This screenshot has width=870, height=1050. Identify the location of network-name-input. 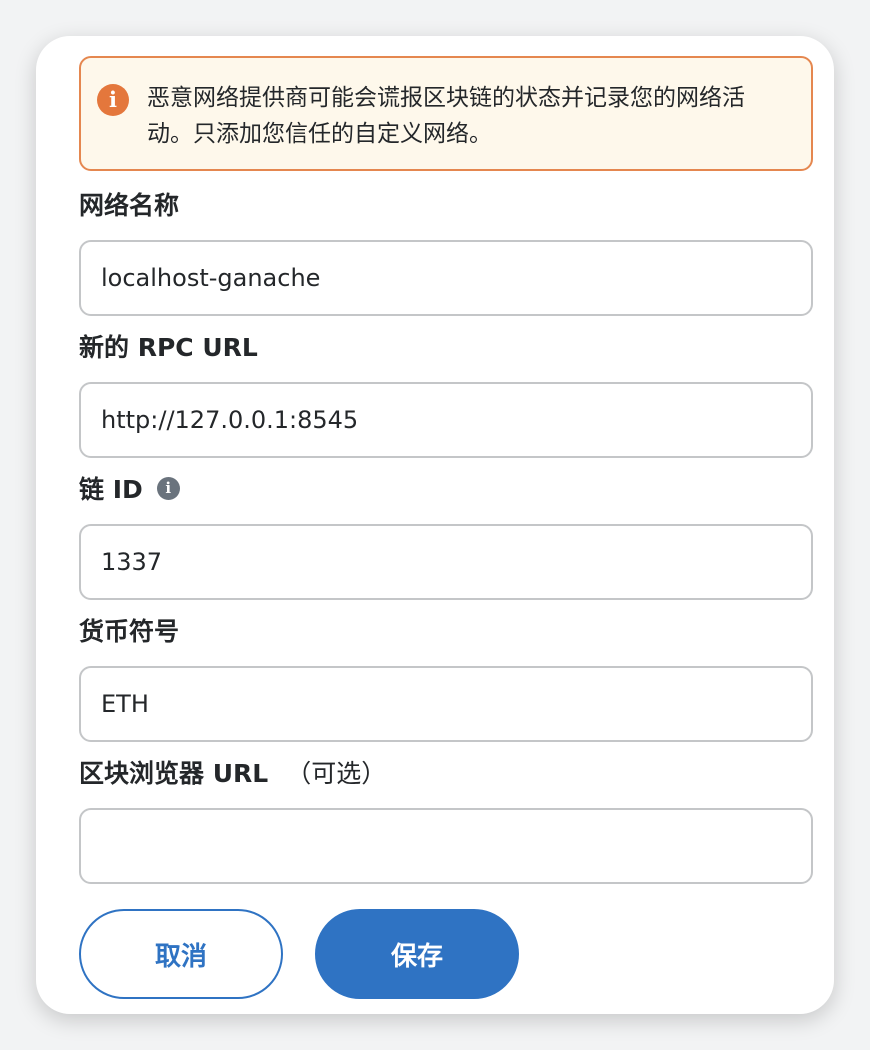
(446, 278).